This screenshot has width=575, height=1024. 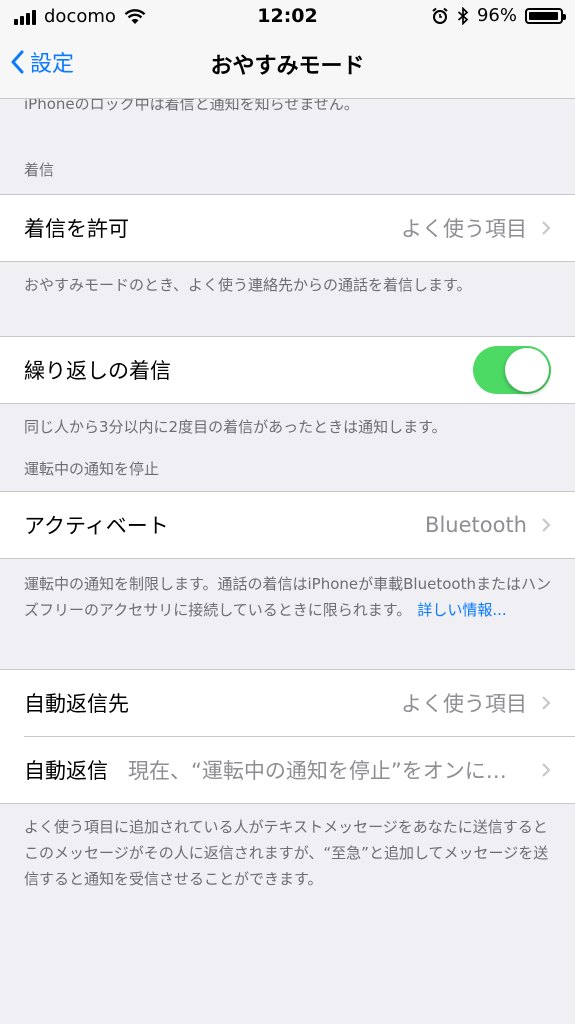 I want to click on auto-reply-value: 現在、“運転中の通知を停止”をオンにしているため、後ほど確認します。, so click(x=327, y=771).